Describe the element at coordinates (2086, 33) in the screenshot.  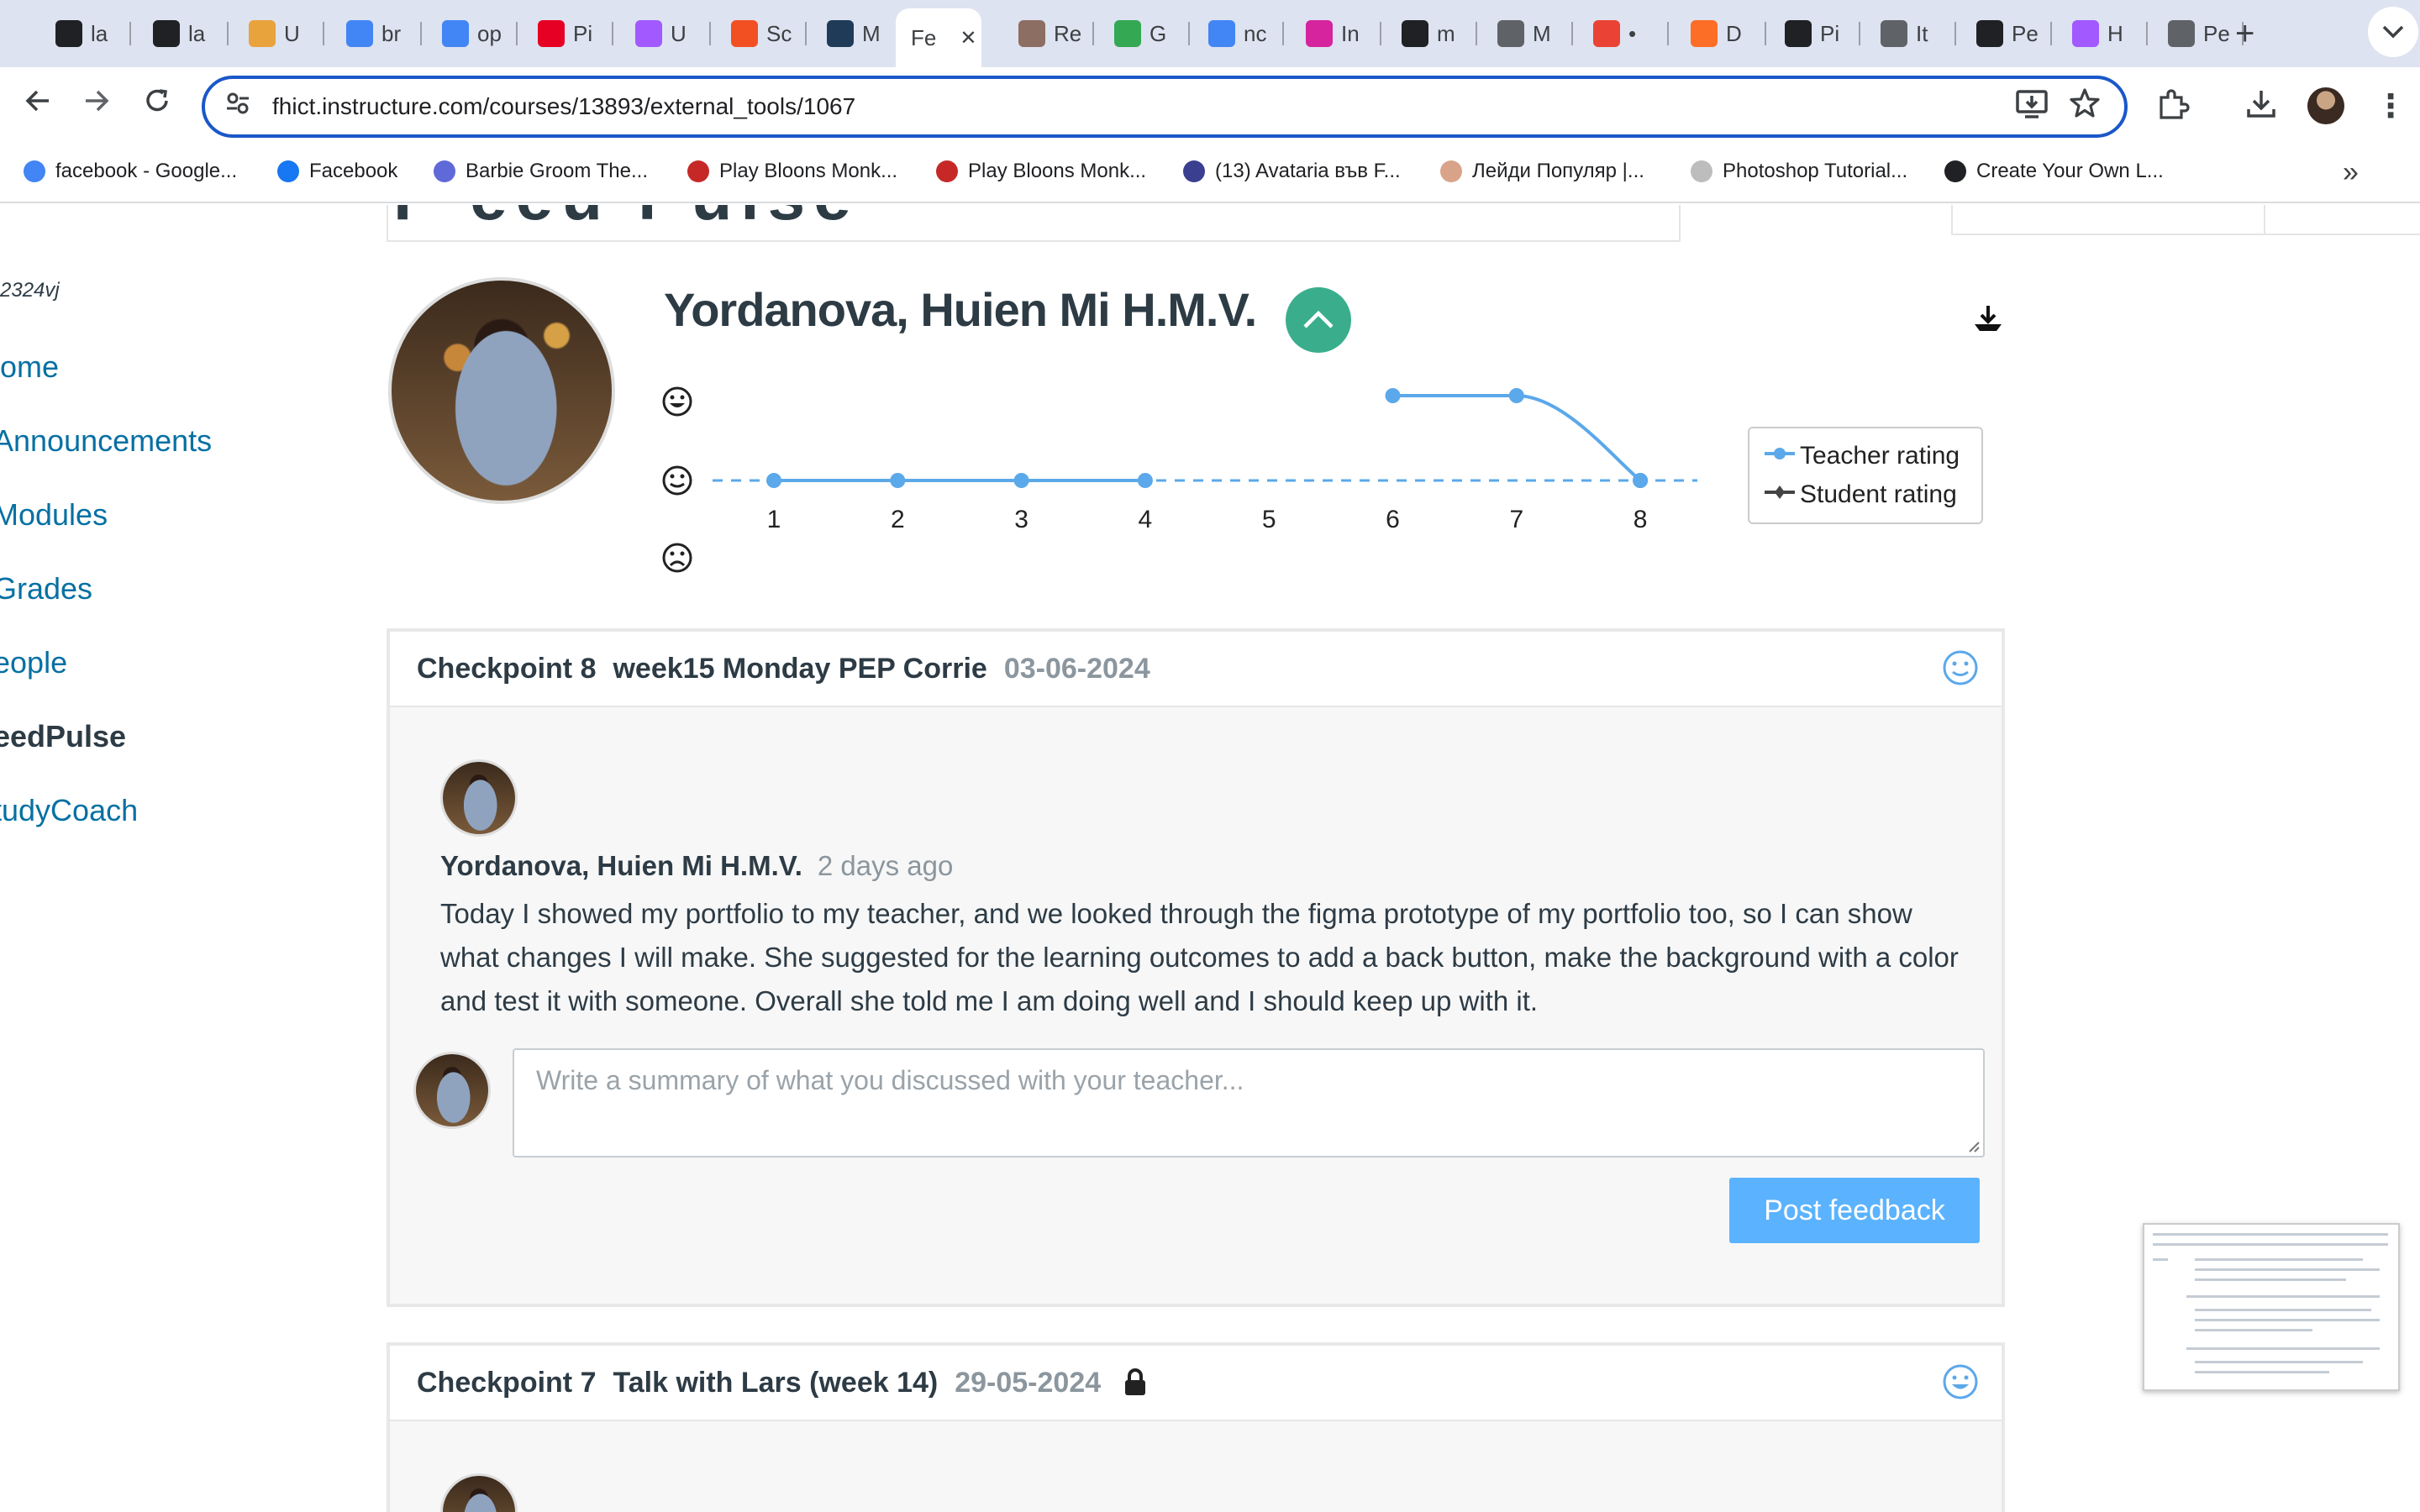
I see `figma-icon` at that location.